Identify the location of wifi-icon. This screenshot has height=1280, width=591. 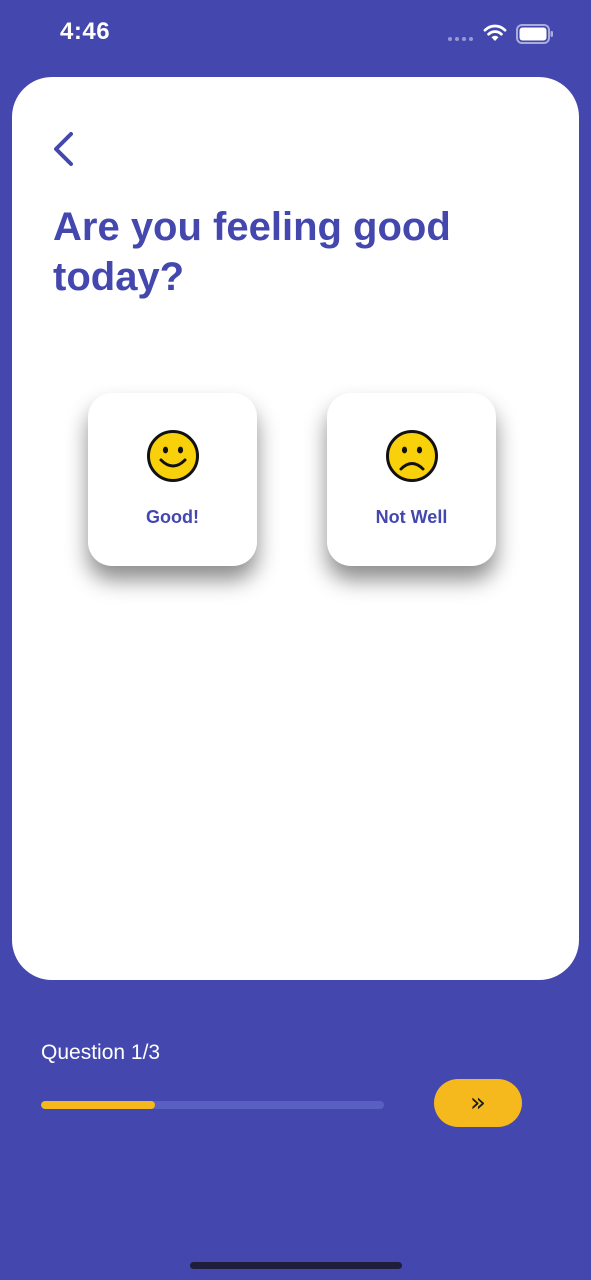
(495, 32).